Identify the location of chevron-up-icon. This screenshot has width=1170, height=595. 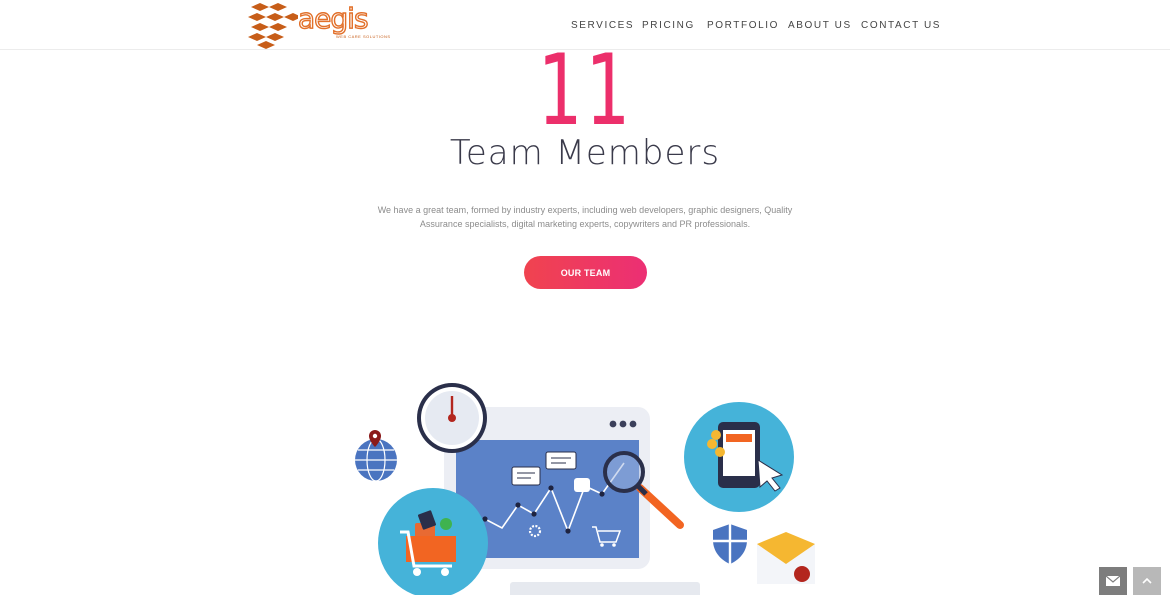
(1147, 581).